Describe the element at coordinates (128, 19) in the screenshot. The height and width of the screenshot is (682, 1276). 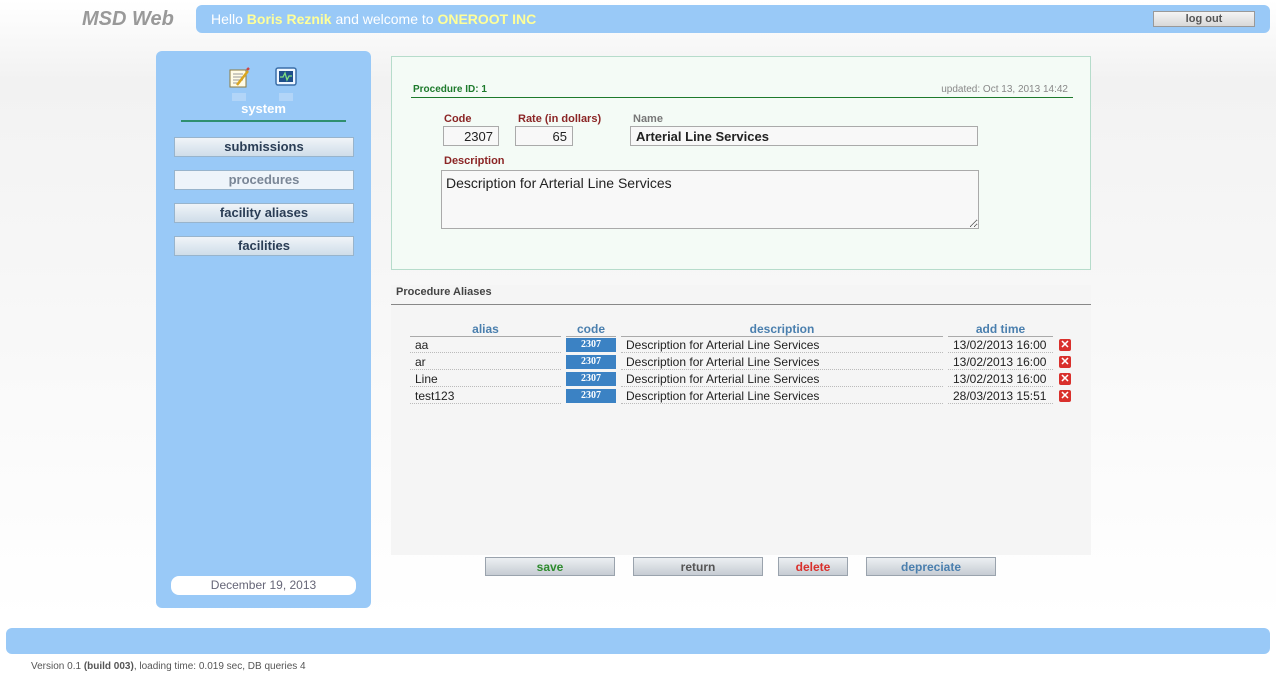
I see `app-title: MSD Web` at that location.